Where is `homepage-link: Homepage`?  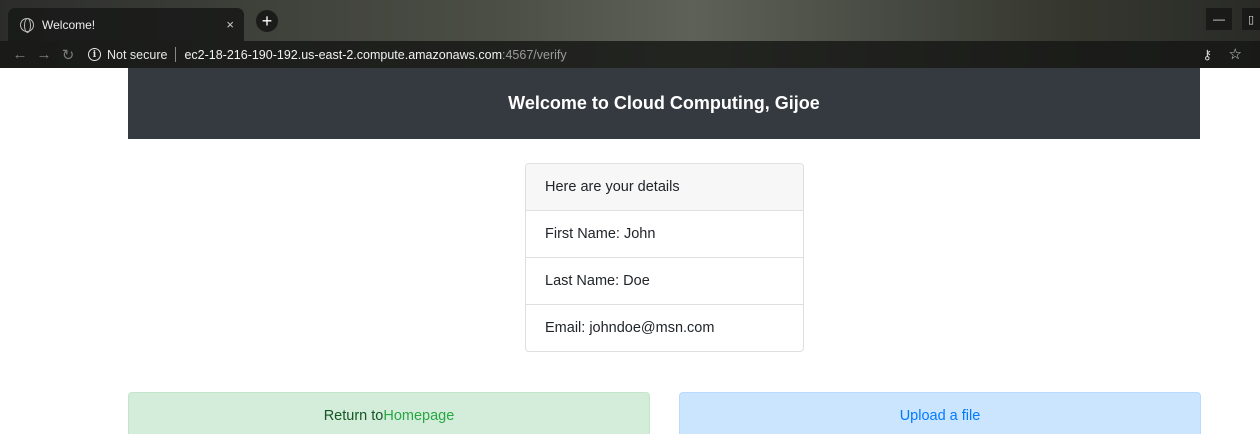 homepage-link: Homepage is located at coordinates (418, 416).